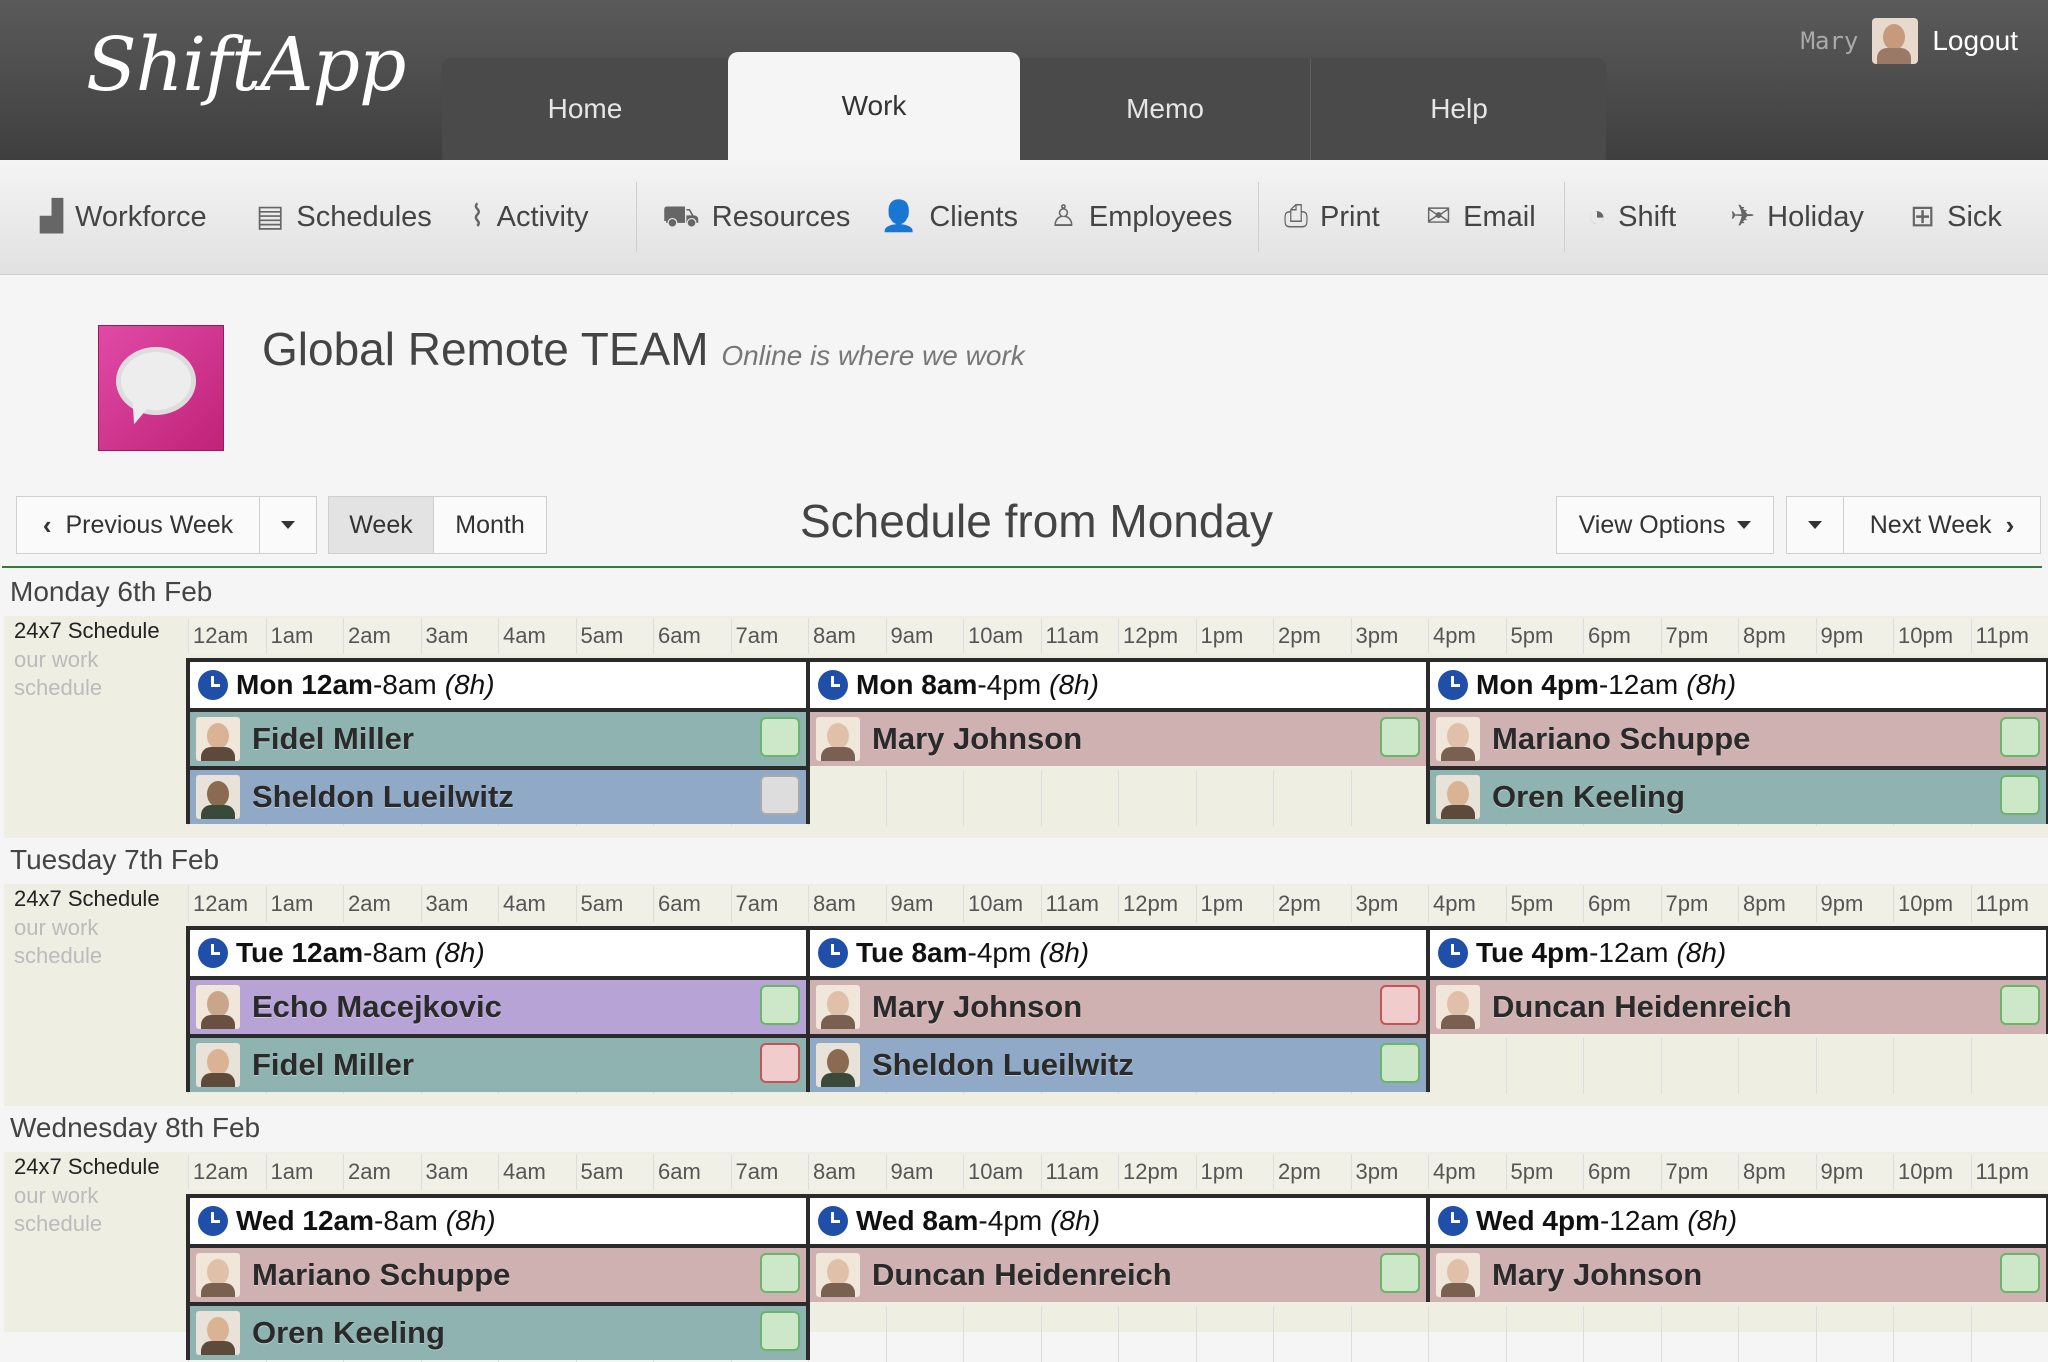  Describe the element at coordinates (47, 525) in the screenshot. I see `chevron-left-icon: ‹` at that location.